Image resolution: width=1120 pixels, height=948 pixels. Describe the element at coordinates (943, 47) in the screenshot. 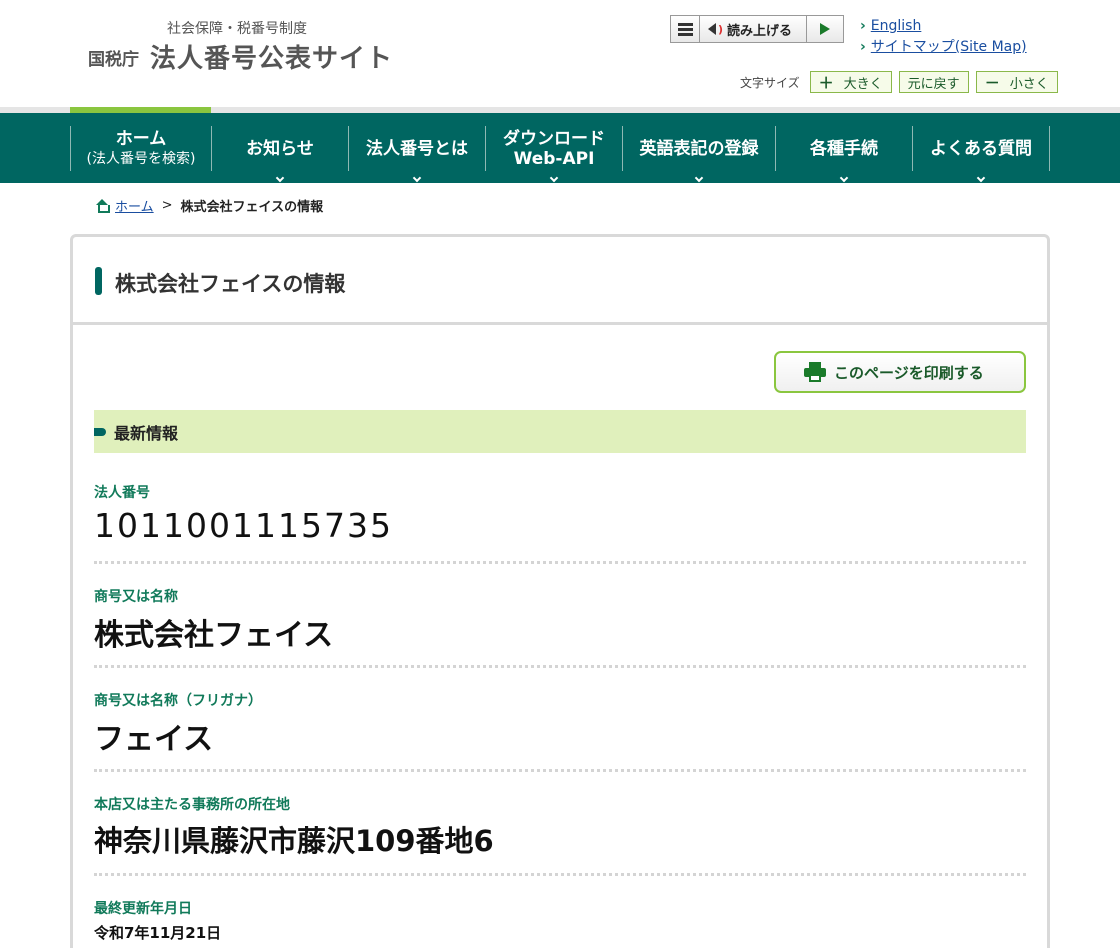

I see `sitemap-link: サイトマップ(Site Map)` at that location.